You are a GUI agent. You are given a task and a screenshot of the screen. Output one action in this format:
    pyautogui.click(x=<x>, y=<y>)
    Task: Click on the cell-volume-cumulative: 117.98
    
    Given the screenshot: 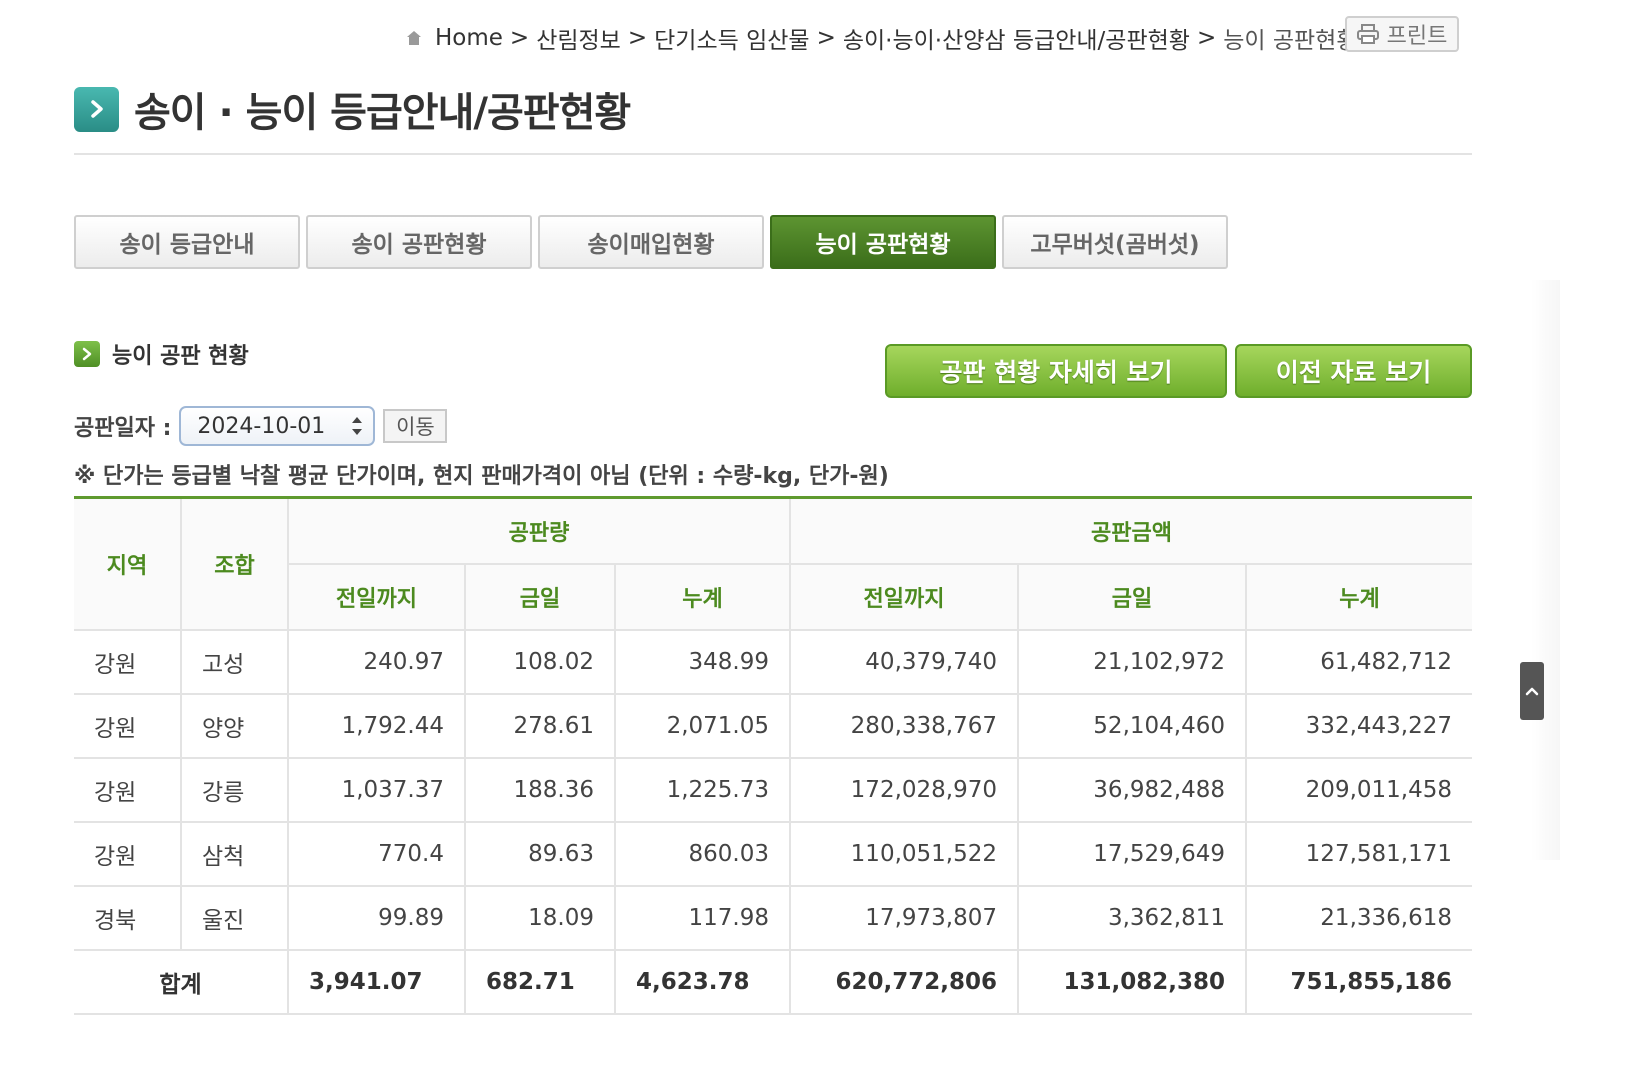 What is the action you would take?
    pyautogui.click(x=702, y=918)
    